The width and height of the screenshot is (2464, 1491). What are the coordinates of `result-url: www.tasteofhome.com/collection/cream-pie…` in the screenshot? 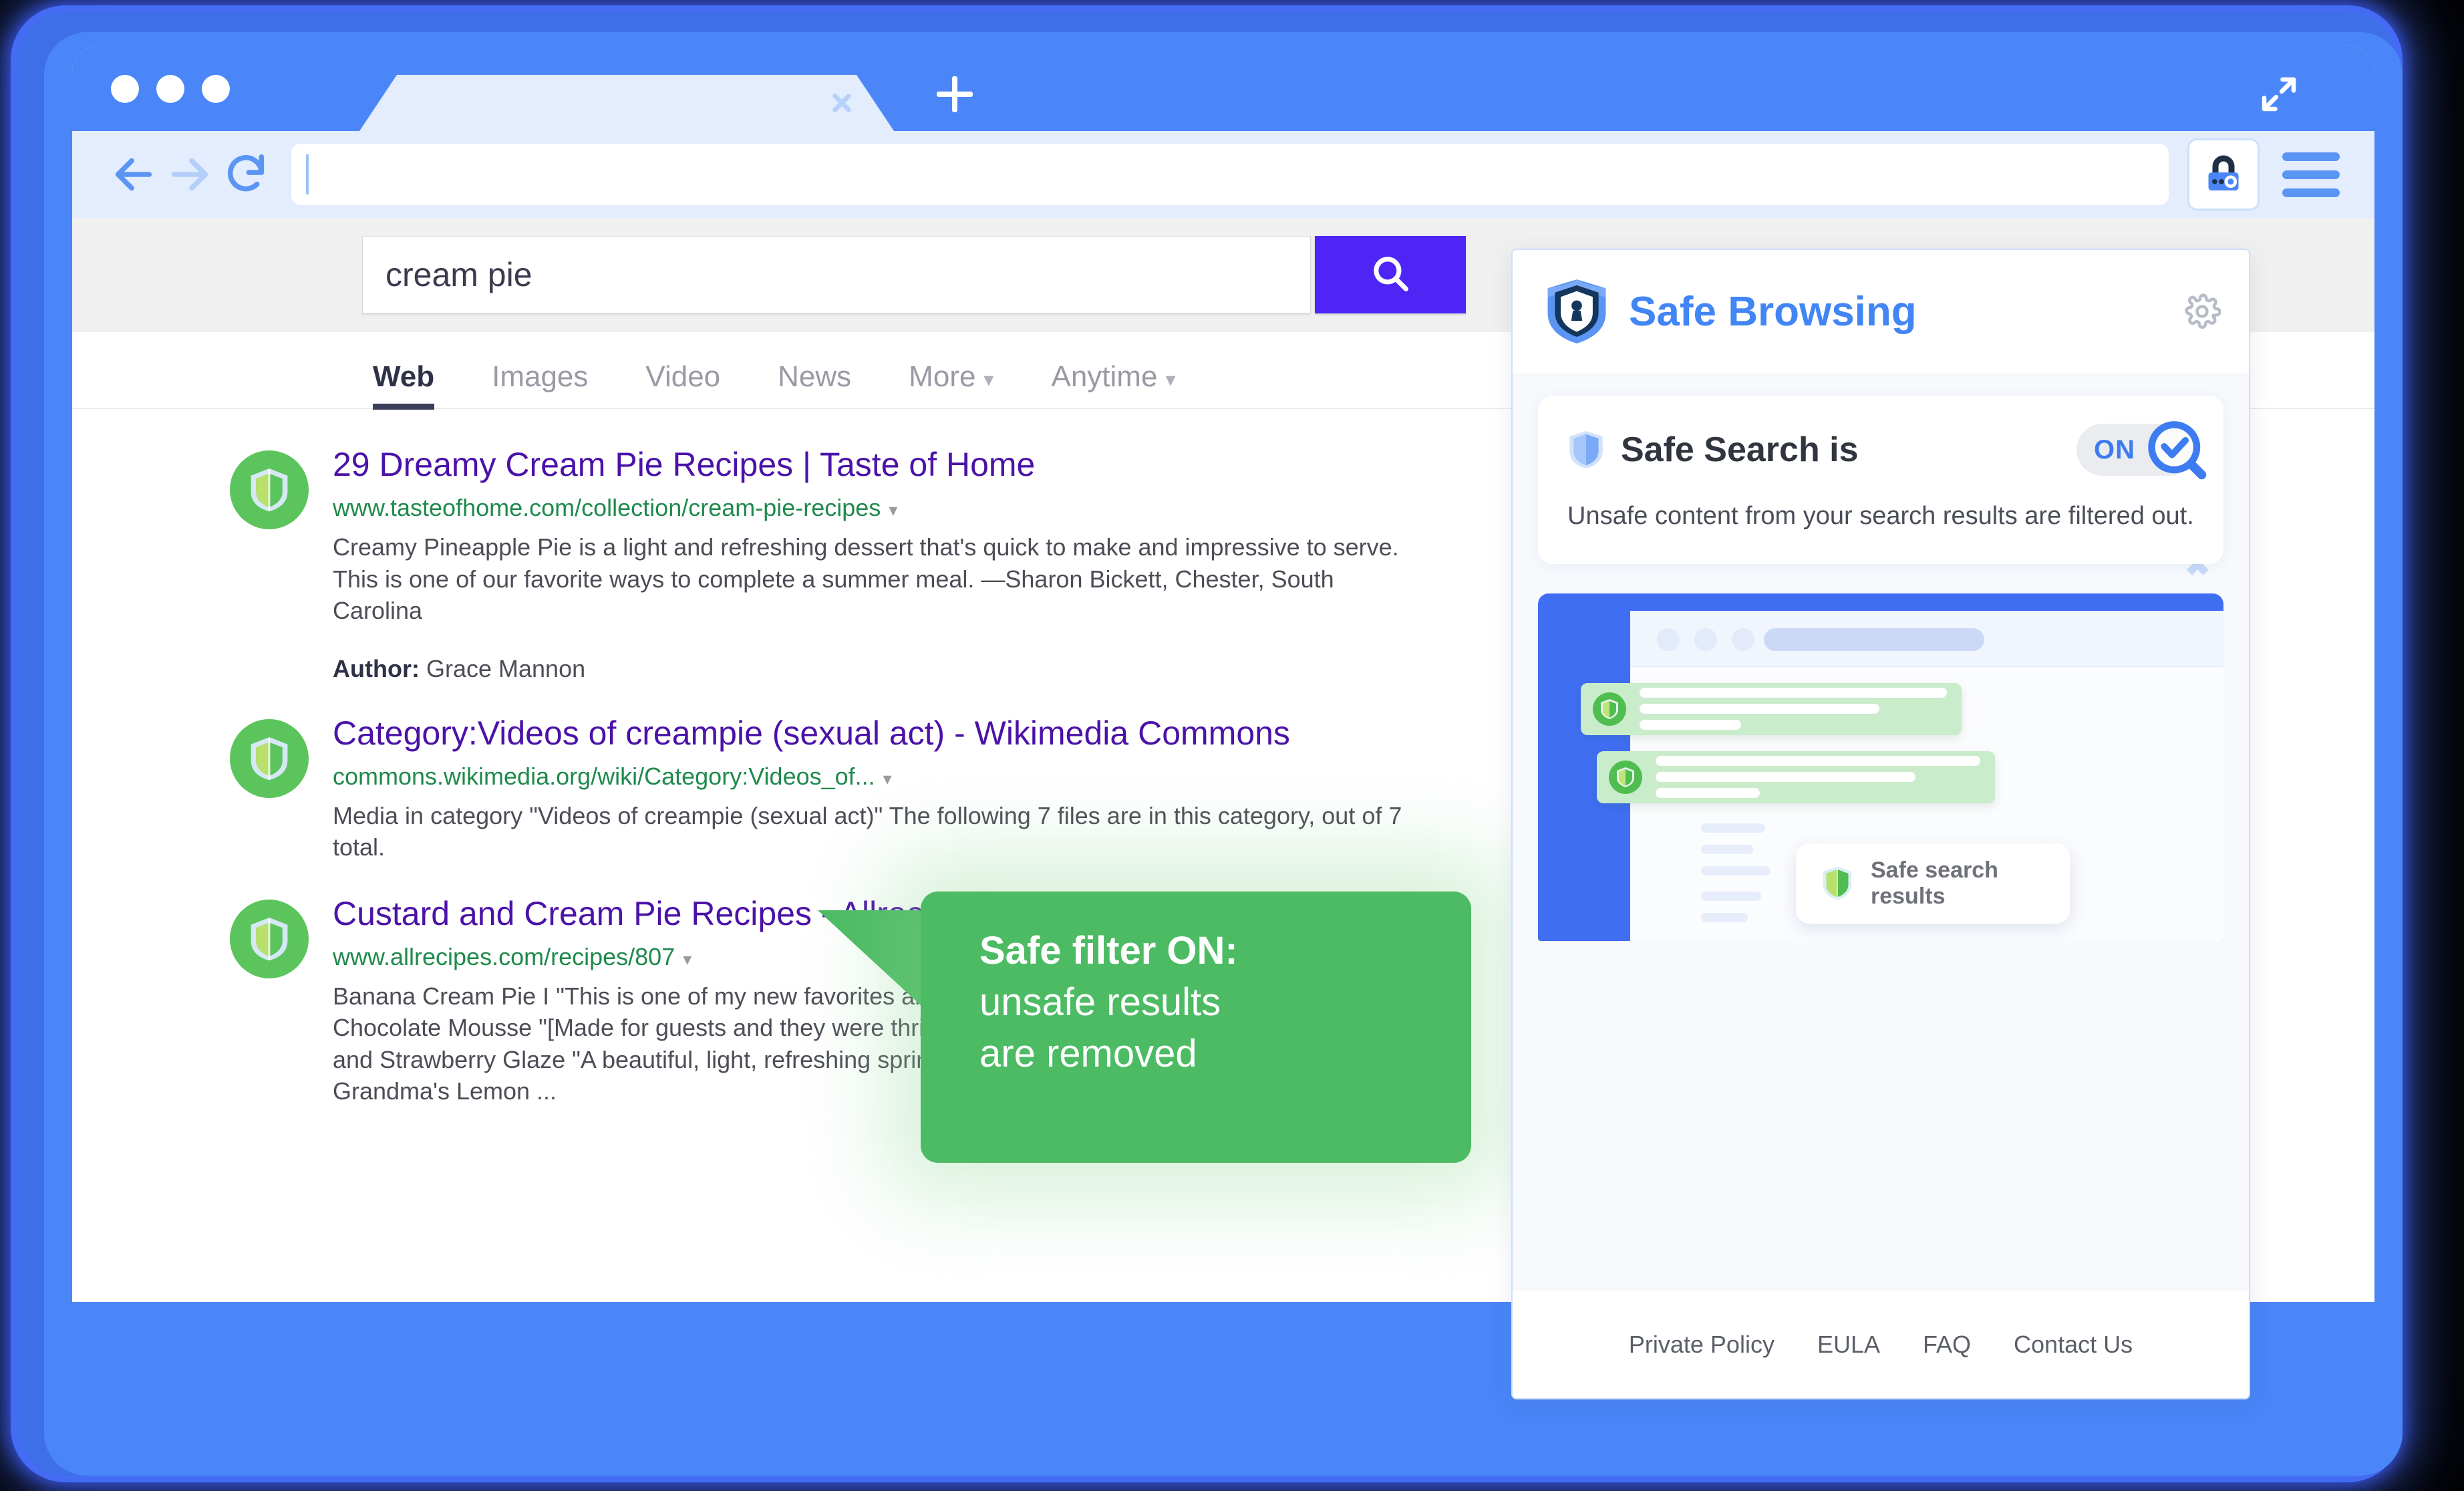 It's located at (880, 508).